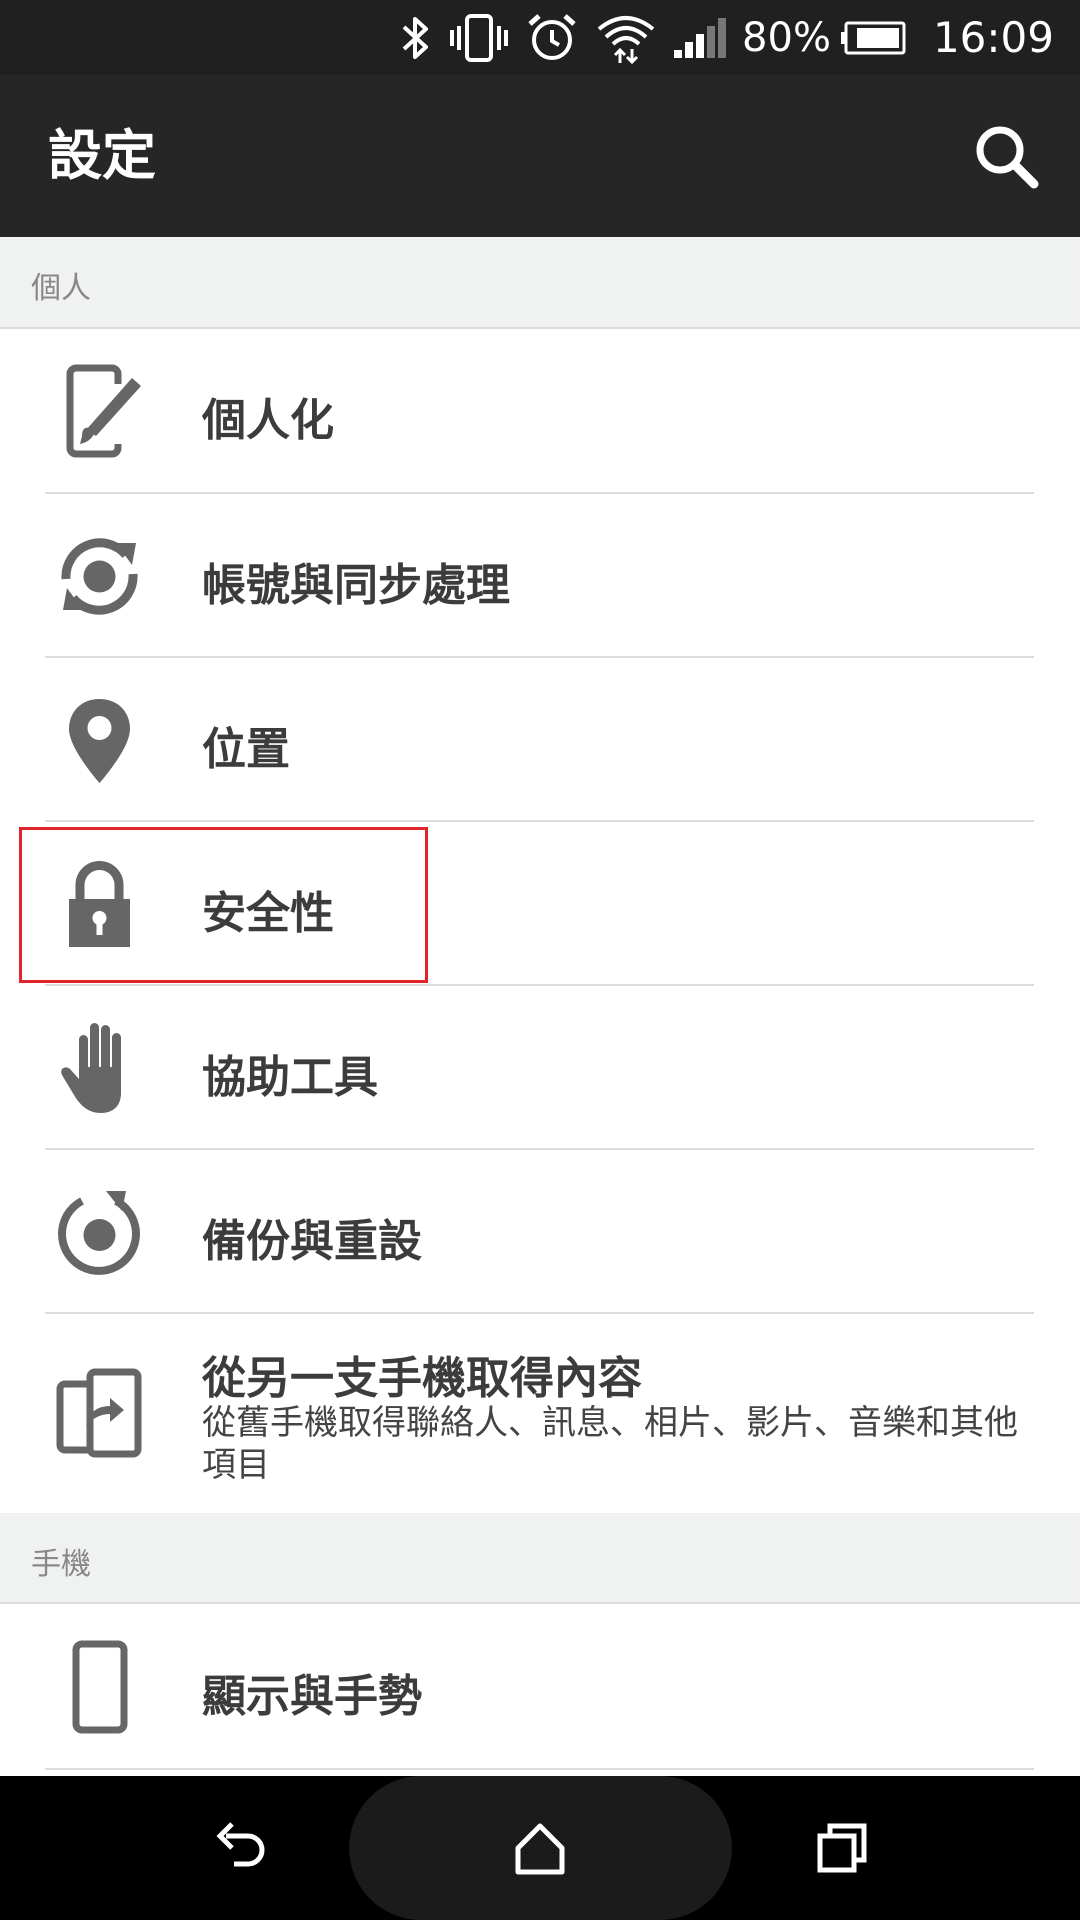 The height and width of the screenshot is (1920, 1080). Describe the element at coordinates (842, 1848) in the screenshot. I see `recents-icon` at that location.